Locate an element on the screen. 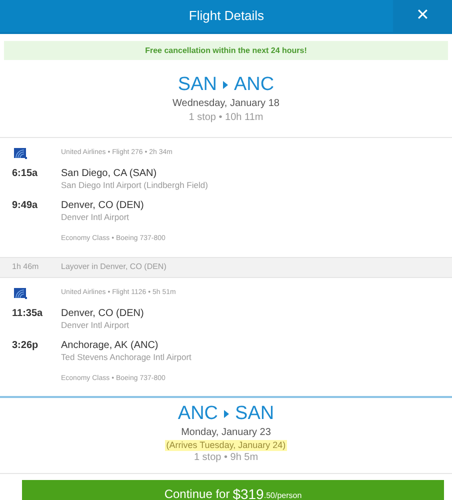  trip-summary: 1 stop • 9h 5m is located at coordinates (226, 458).